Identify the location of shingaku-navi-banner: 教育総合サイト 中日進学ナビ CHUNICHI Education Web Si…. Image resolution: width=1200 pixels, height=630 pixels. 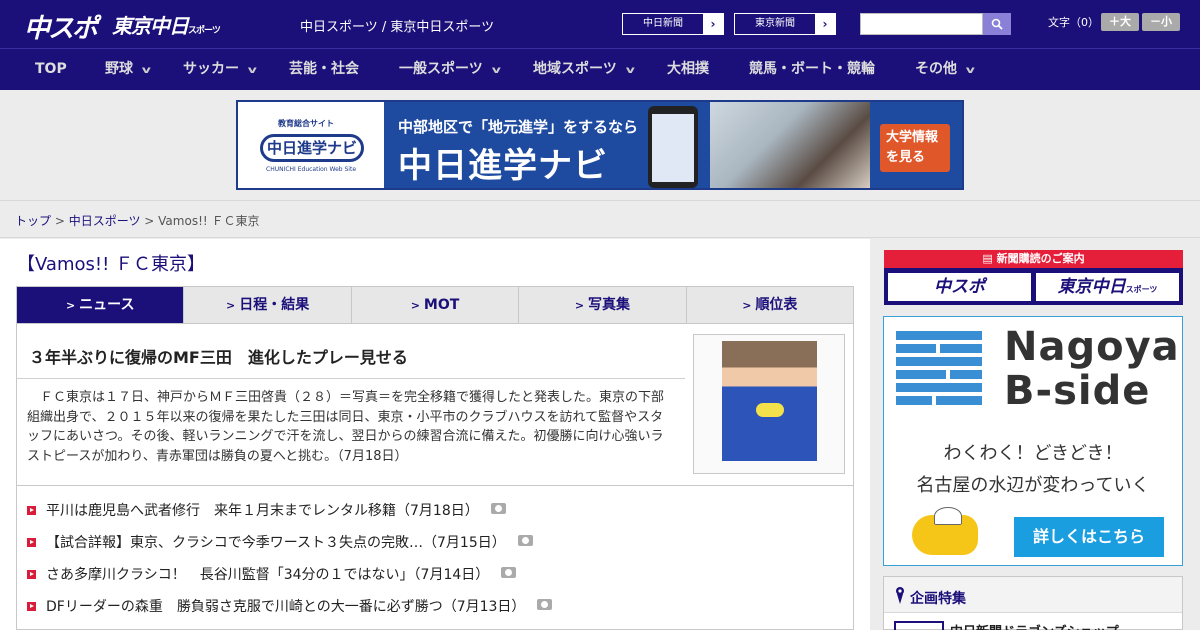
(600, 145).